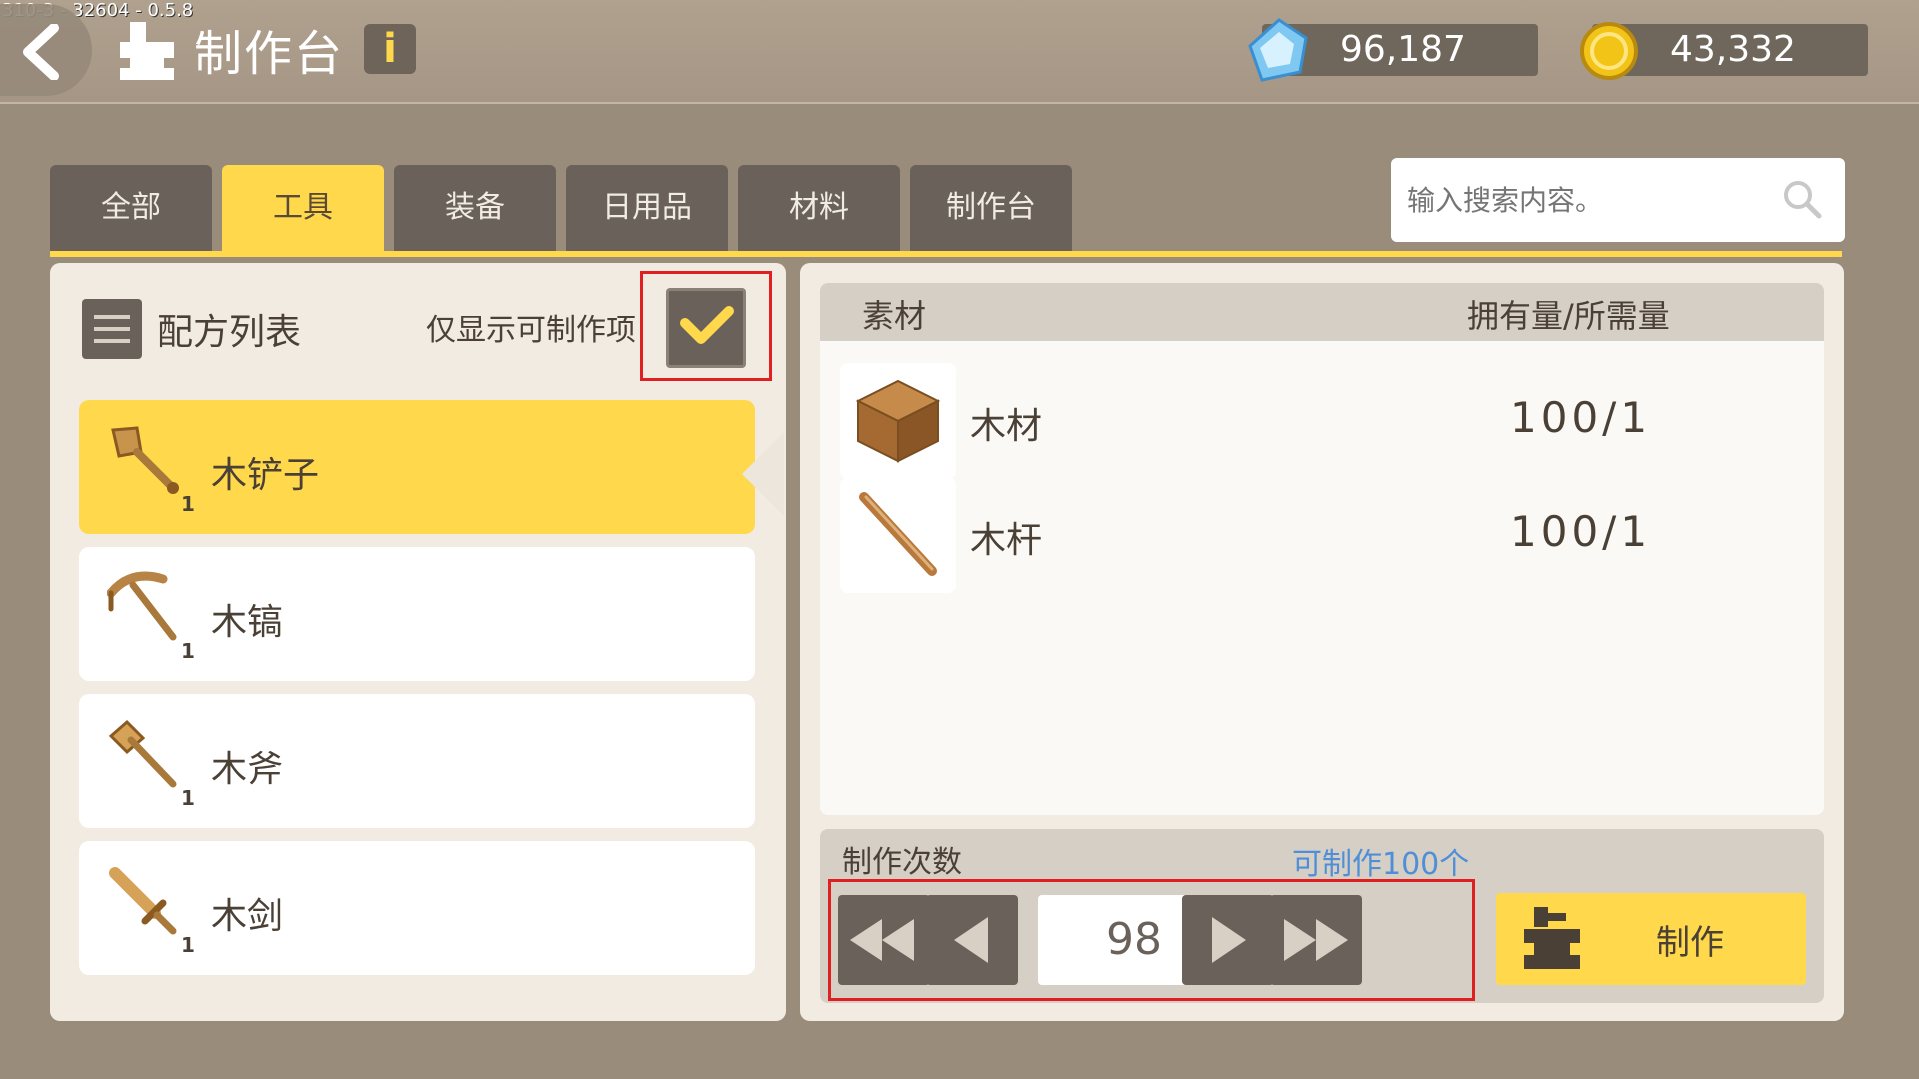  Describe the element at coordinates (303, 208) in the screenshot. I see `tab-tools: 工具` at that location.